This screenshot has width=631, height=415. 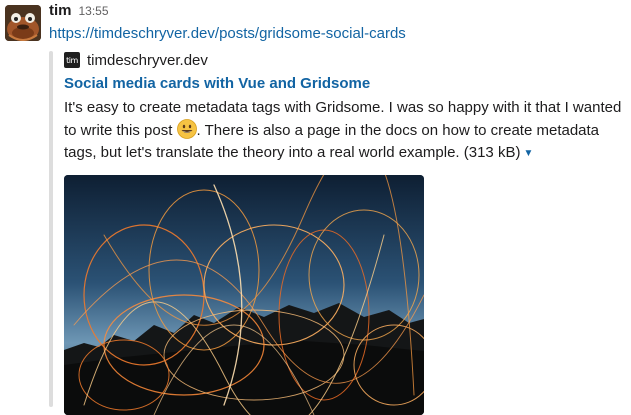 What do you see at coordinates (528, 154) in the screenshot?
I see `caret-down-icon: ▼` at bounding box center [528, 154].